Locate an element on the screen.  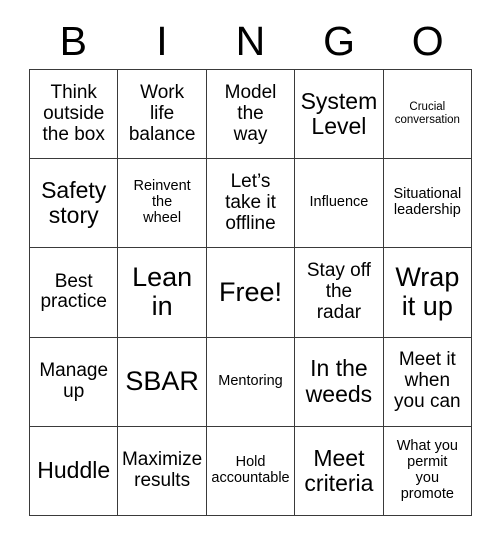
bingo-cell-r5-c4: Meet criteria is located at coordinates (339, 471).